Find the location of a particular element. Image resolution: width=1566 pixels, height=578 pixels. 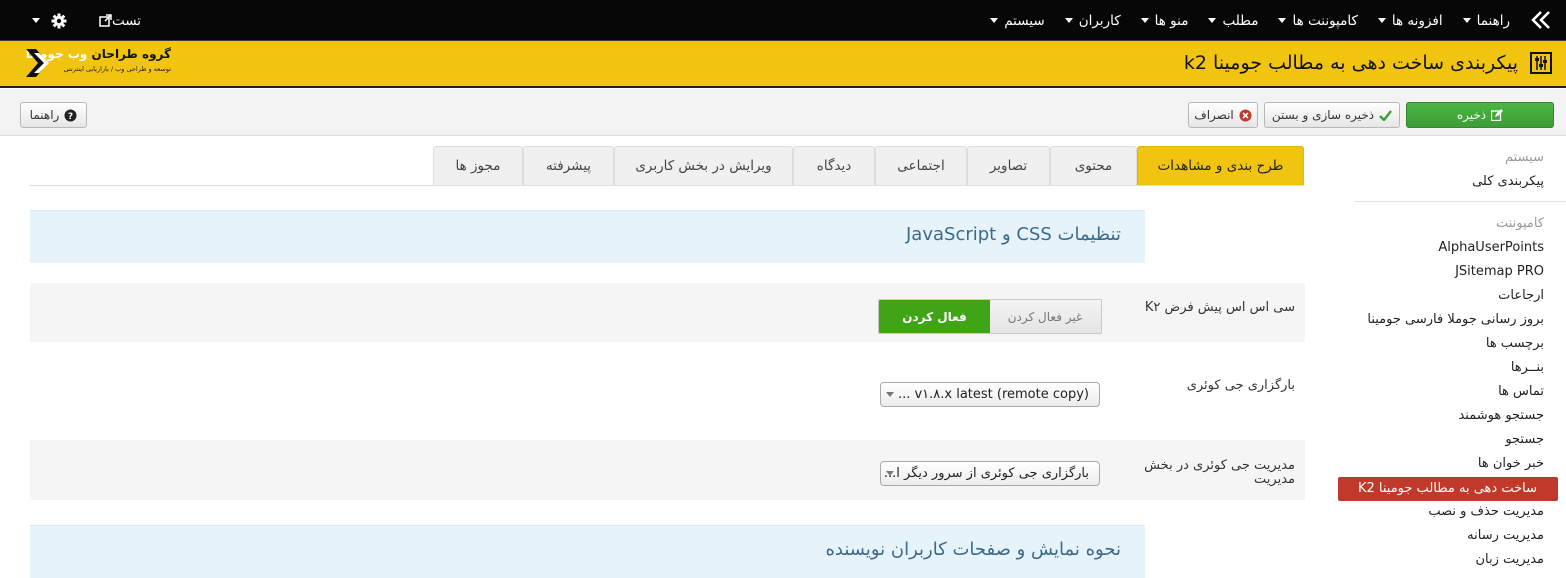

sidebar-item-media: مدیریت رسانه is located at coordinates (1505, 535).